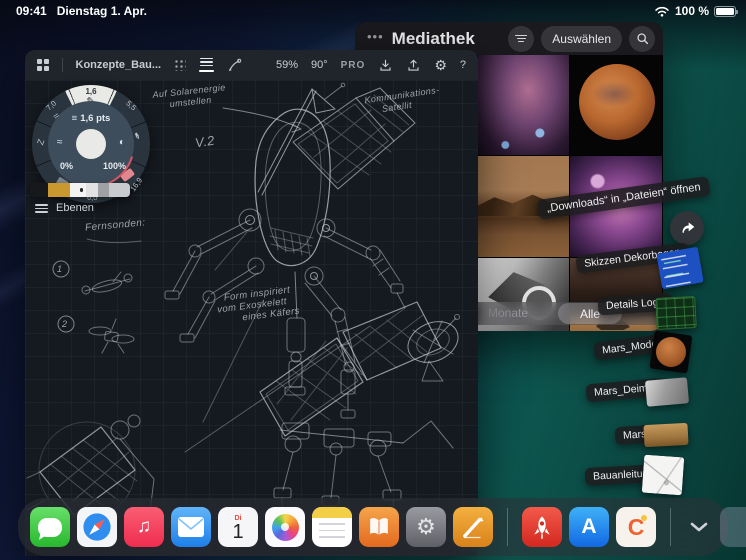 The image size is (746, 560). What do you see at coordinates (581, 38) in the screenshot?
I see `select-button: Auswählen` at bounding box center [581, 38].